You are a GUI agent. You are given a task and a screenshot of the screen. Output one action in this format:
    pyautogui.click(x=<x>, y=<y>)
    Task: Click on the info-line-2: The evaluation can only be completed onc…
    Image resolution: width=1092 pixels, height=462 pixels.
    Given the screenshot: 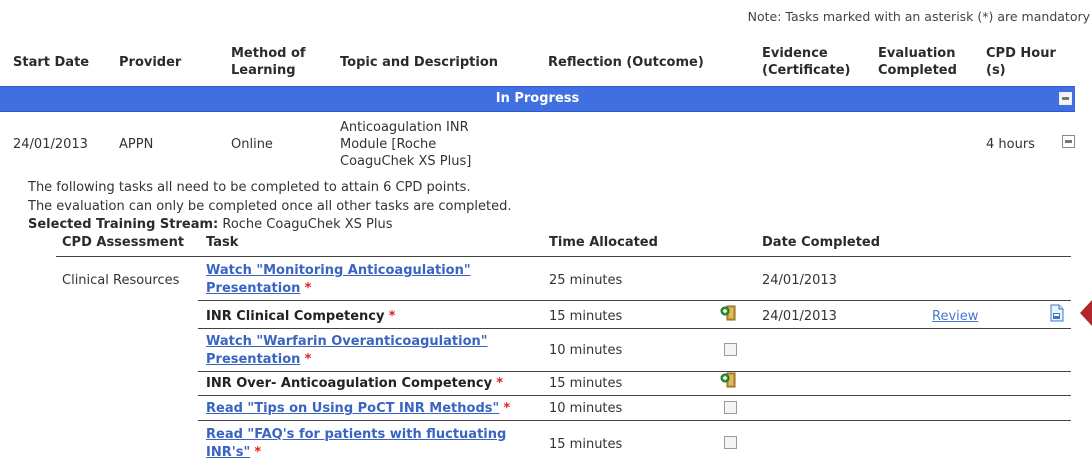 What is the action you would take?
    pyautogui.click(x=270, y=206)
    